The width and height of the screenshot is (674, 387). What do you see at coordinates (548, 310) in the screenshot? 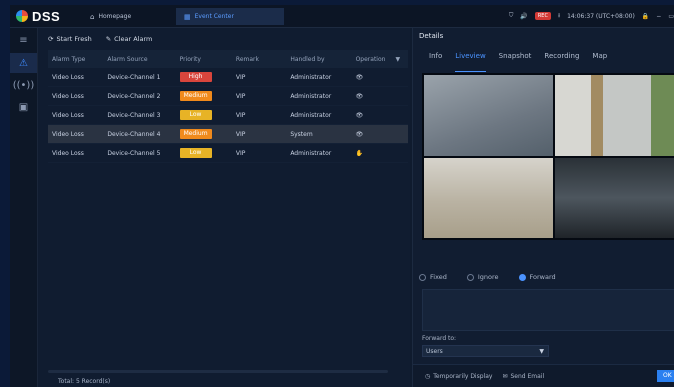
I see `remark-textarea` at bounding box center [548, 310].